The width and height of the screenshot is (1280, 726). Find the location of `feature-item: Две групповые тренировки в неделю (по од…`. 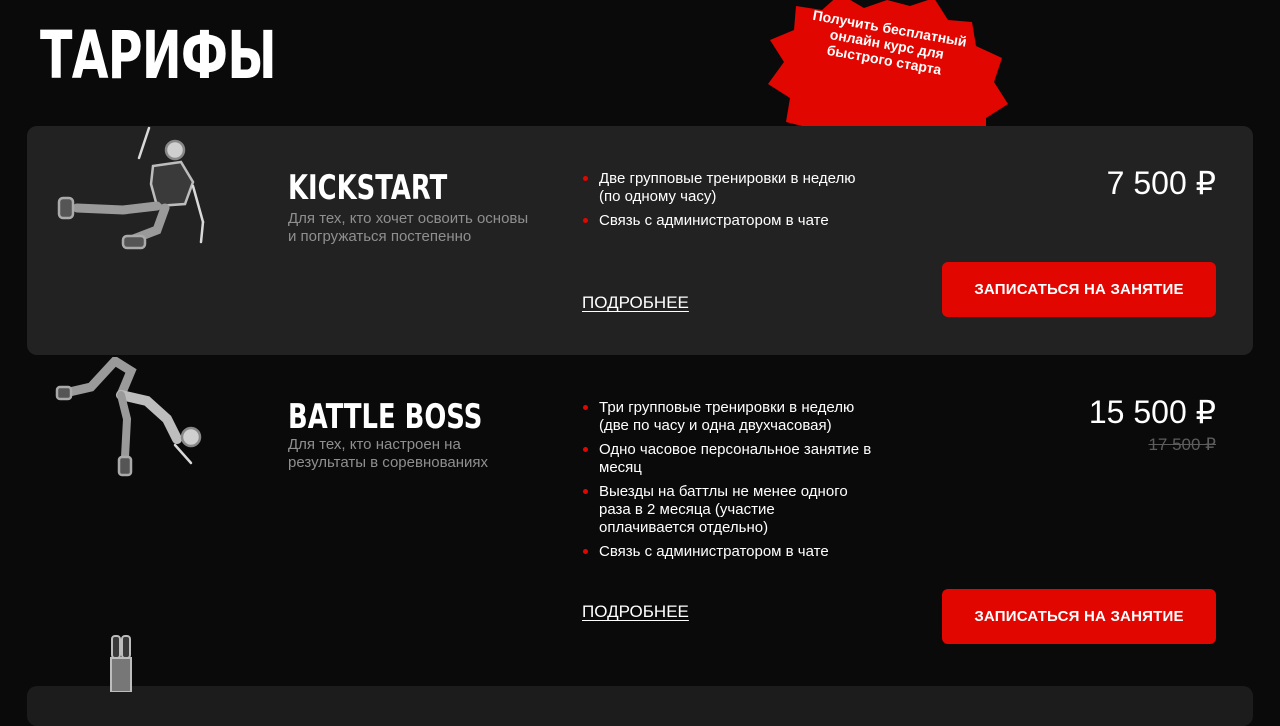

feature-item: Две групповые тренировки в неделю (по од… is located at coordinates (727, 188).